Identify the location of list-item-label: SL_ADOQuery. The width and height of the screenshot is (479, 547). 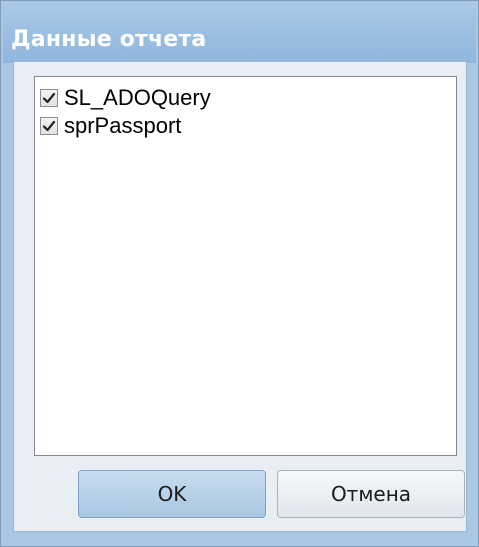
(137, 97).